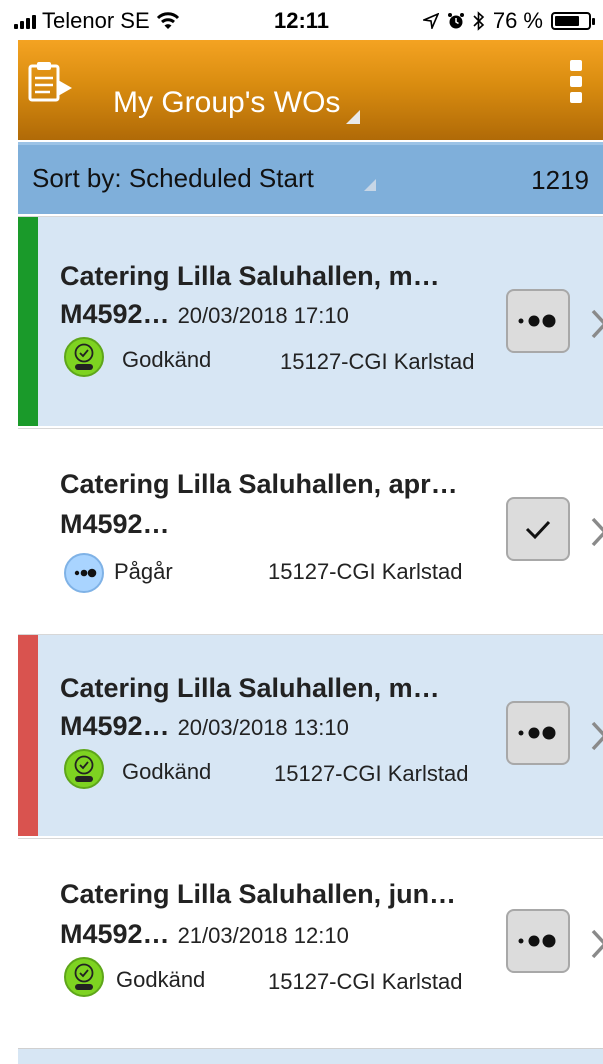  I want to click on complete-button, so click(538, 529).